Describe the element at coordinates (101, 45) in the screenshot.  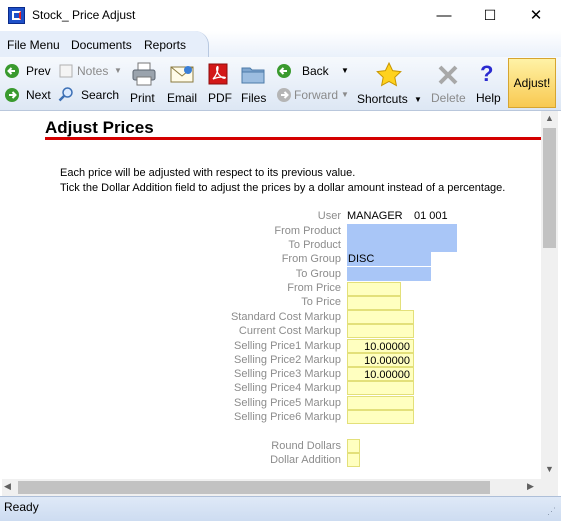
I see `menu-documents: Documents` at that location.